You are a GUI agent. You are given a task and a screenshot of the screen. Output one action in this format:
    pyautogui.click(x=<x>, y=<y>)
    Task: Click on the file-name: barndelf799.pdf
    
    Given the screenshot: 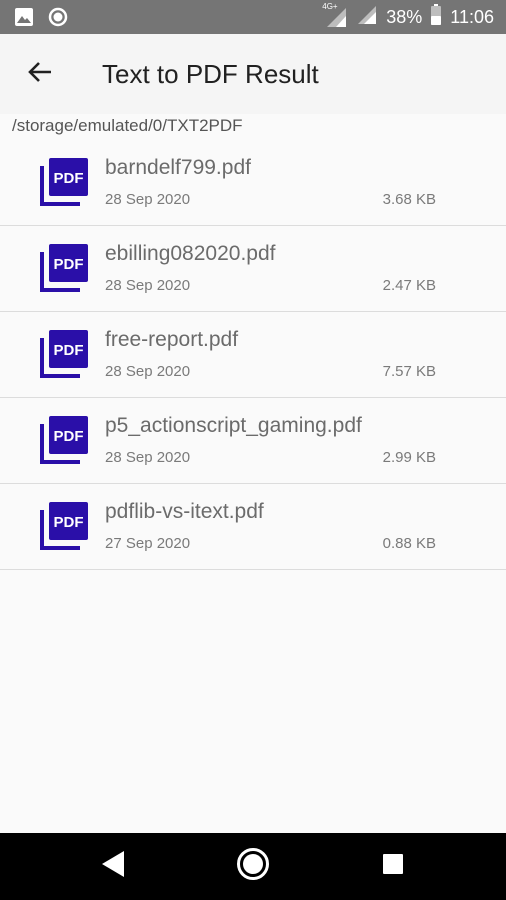 What is the action you would take?
    pyautogui.click(x=178, y=167)
    